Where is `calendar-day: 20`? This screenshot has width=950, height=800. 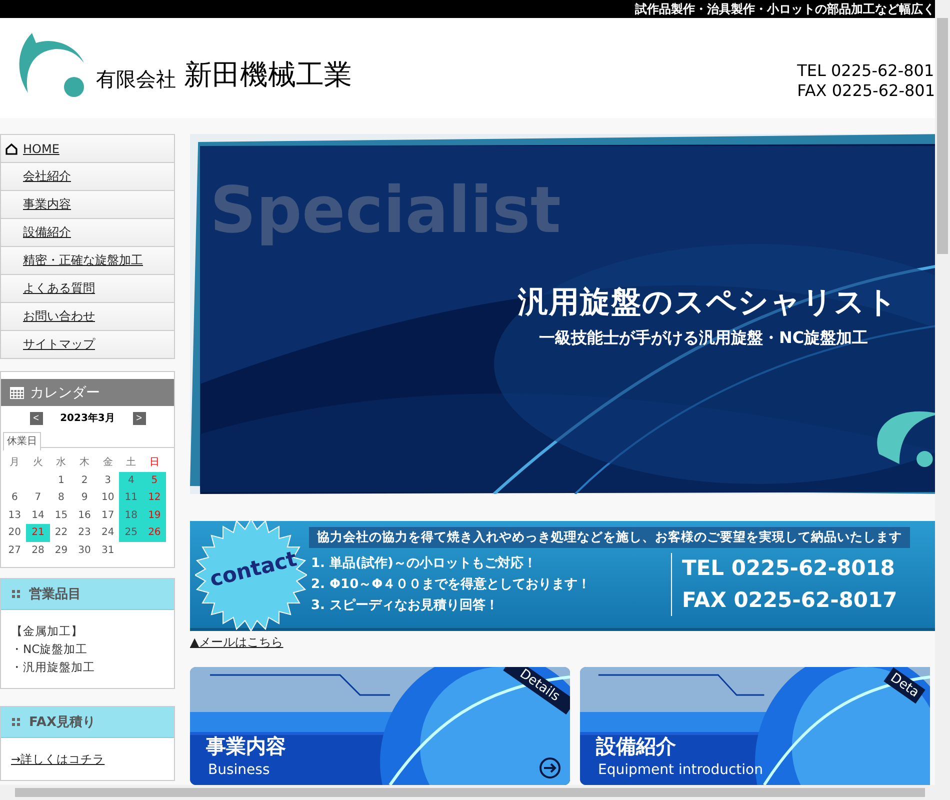 calendar-day: 20 is located at coordinates (14, 533).